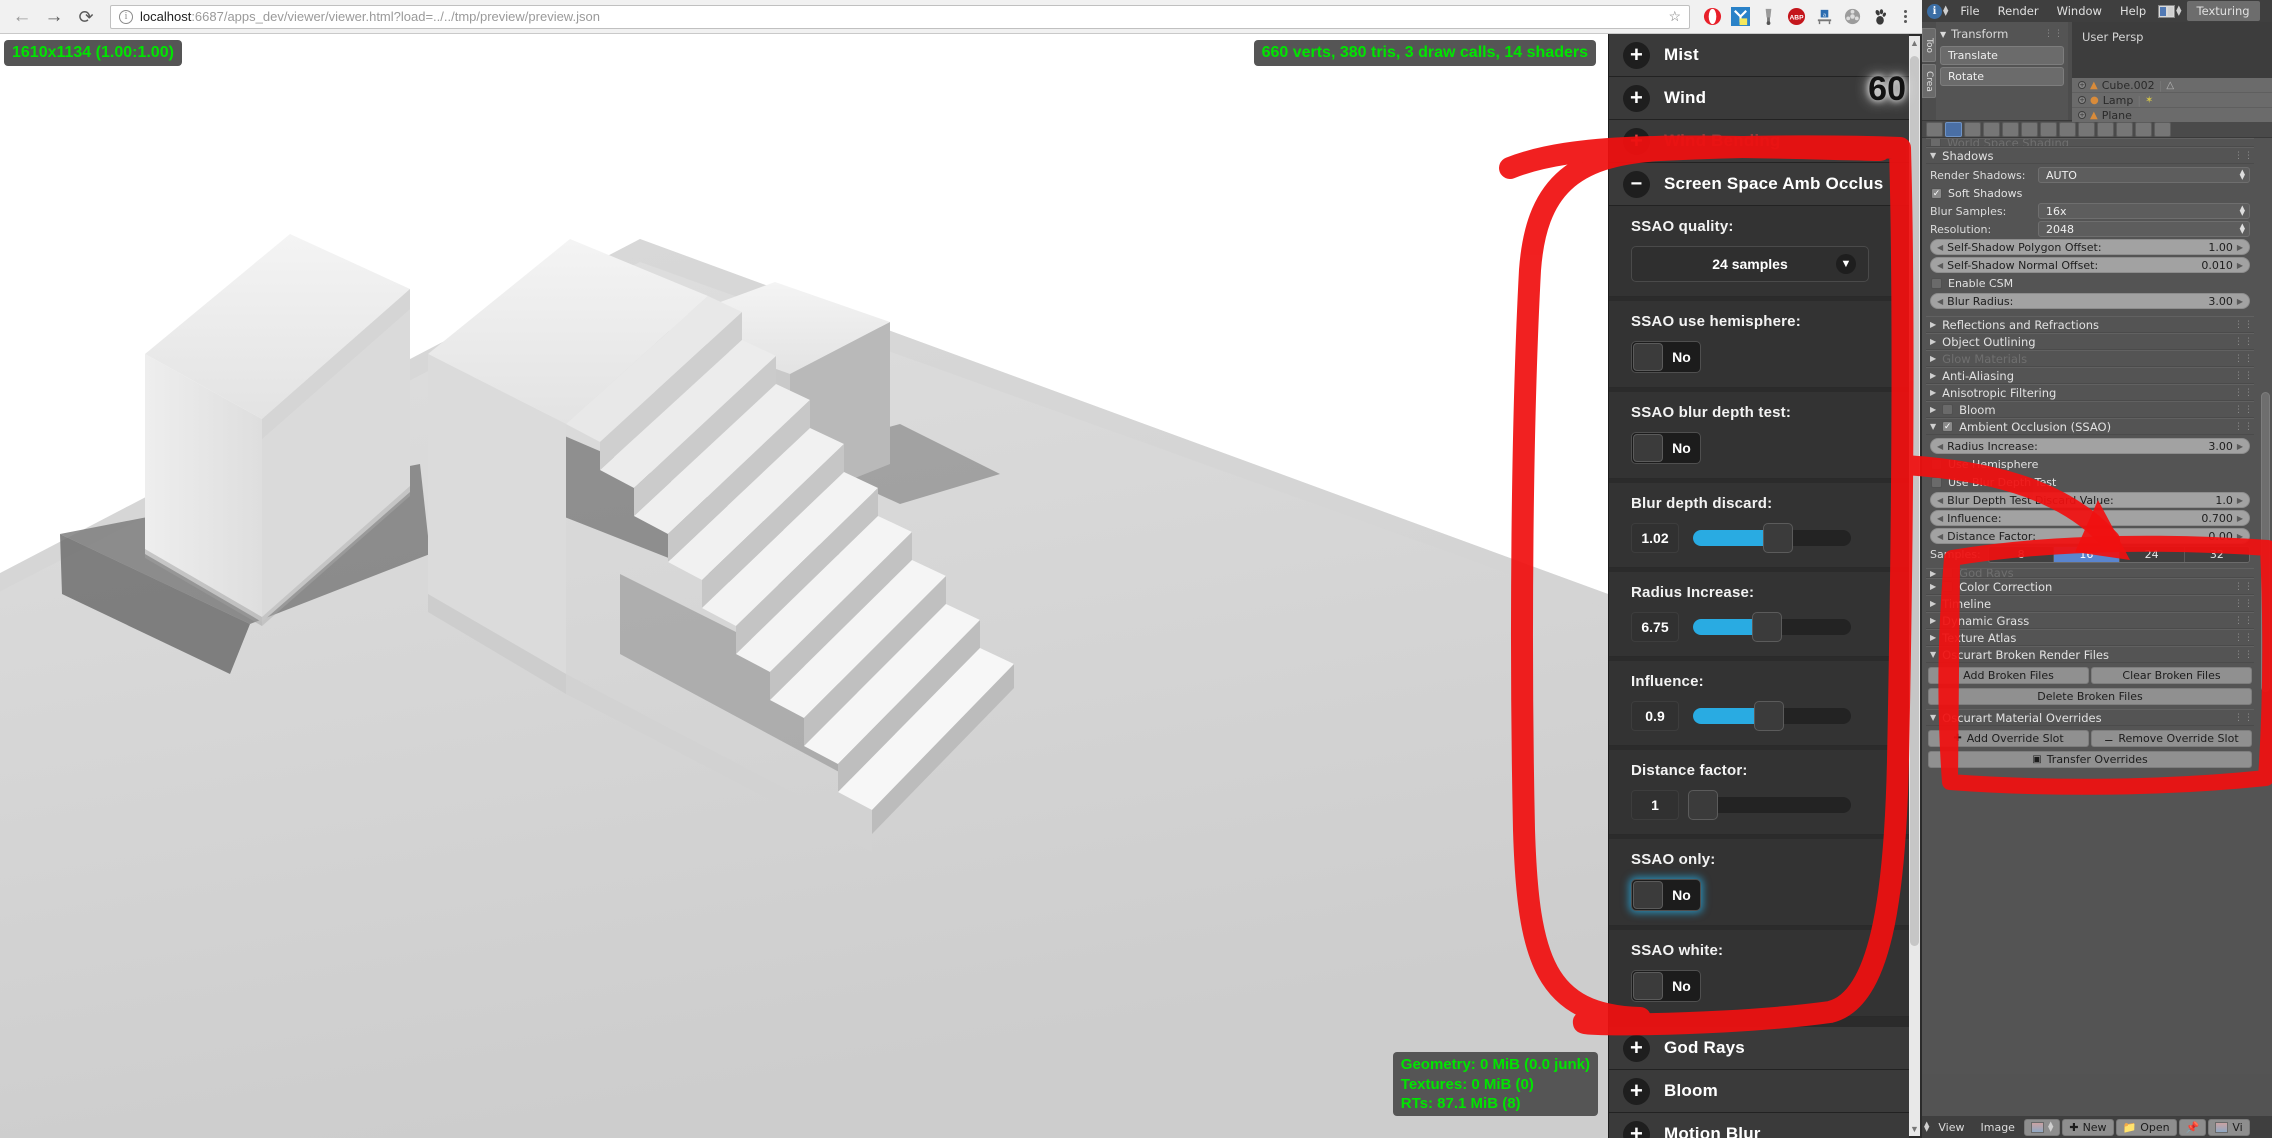 The height and width of the screenshot is (1138, 2272). I want to click on view-mode-selector: Vi, so click(2229, 1127).